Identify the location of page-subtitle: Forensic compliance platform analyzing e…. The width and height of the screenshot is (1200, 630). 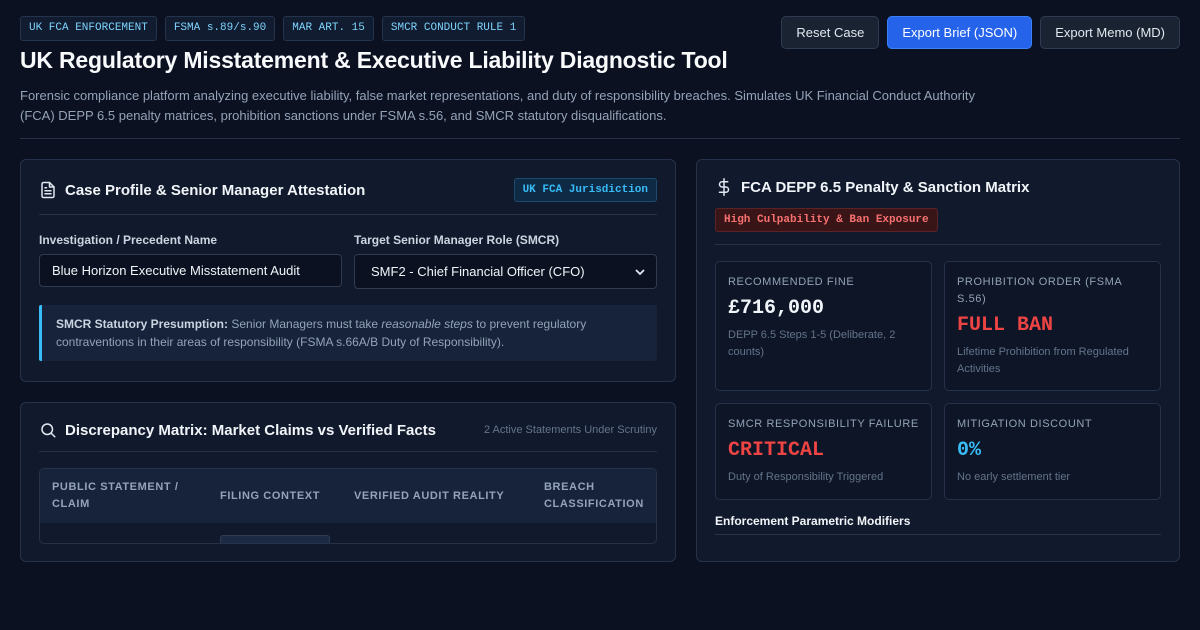
(497, 105).